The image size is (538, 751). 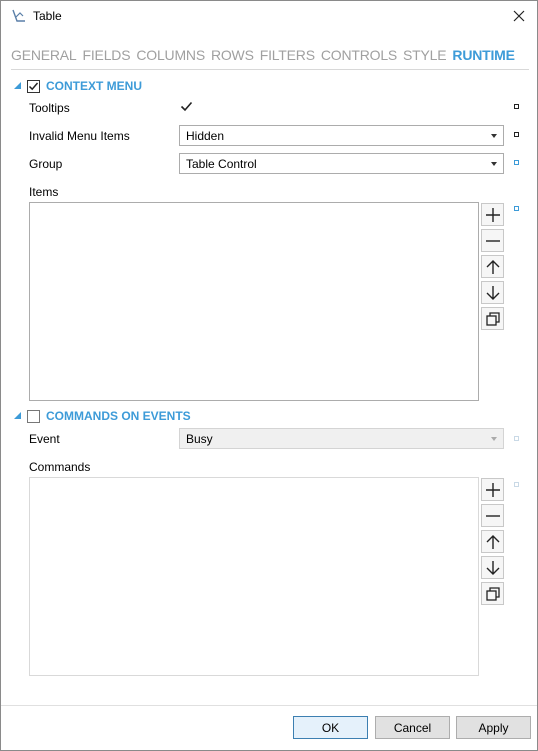 I want to click on context-menu-checkbox, so click(x=33, y=86).